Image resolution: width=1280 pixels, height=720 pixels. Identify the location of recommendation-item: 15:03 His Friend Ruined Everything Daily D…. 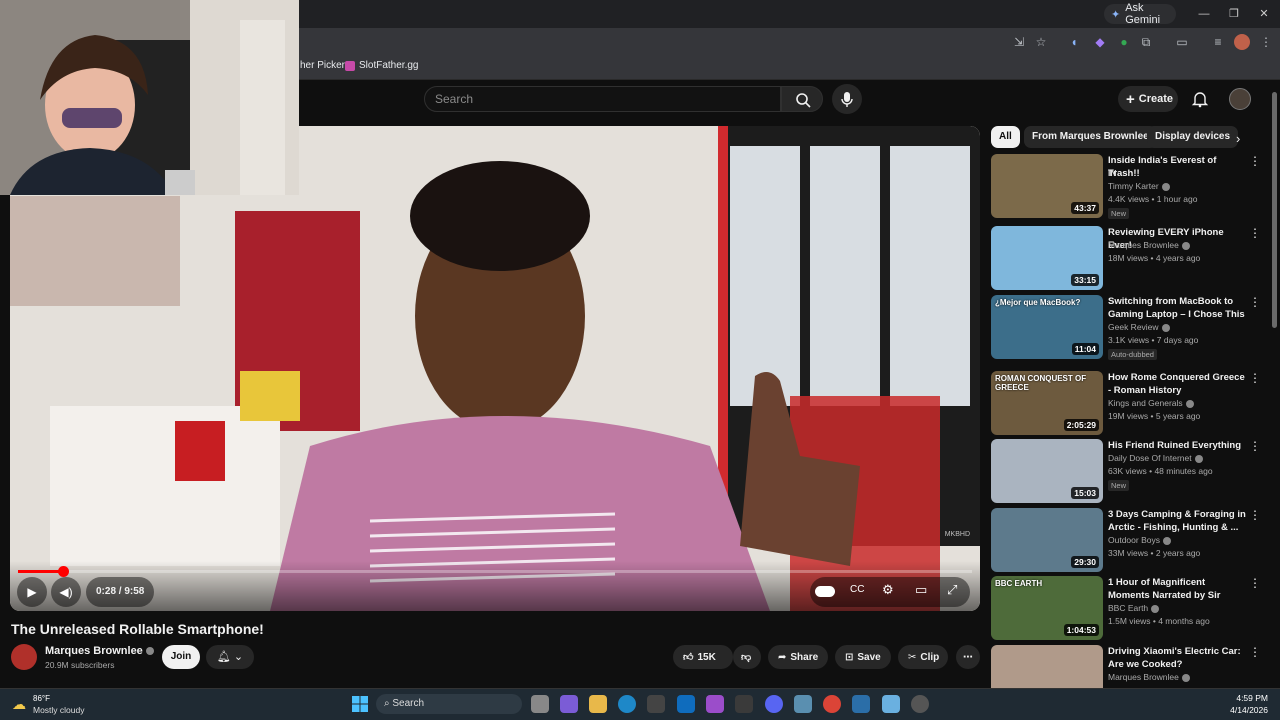
(1131, 472).